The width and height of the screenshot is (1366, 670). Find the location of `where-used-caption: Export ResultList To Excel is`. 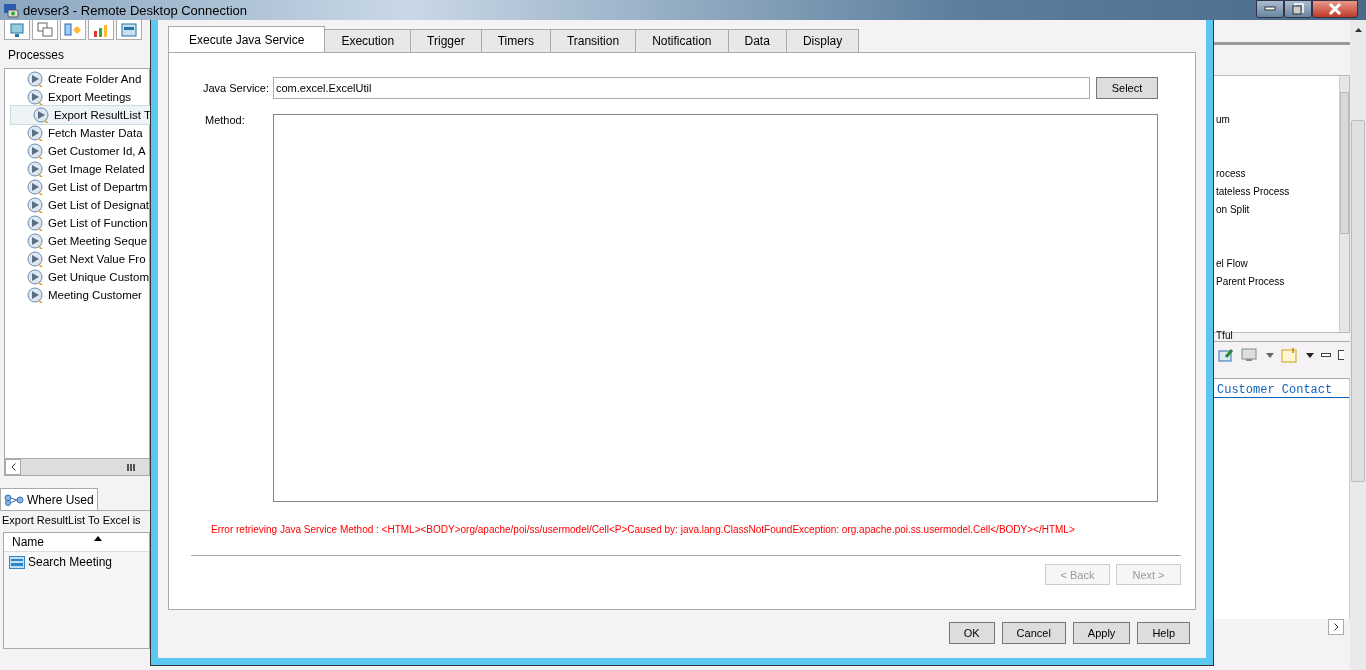

where-used-caption: Export ResultList To Excel is is located at coordinates (71, 520).